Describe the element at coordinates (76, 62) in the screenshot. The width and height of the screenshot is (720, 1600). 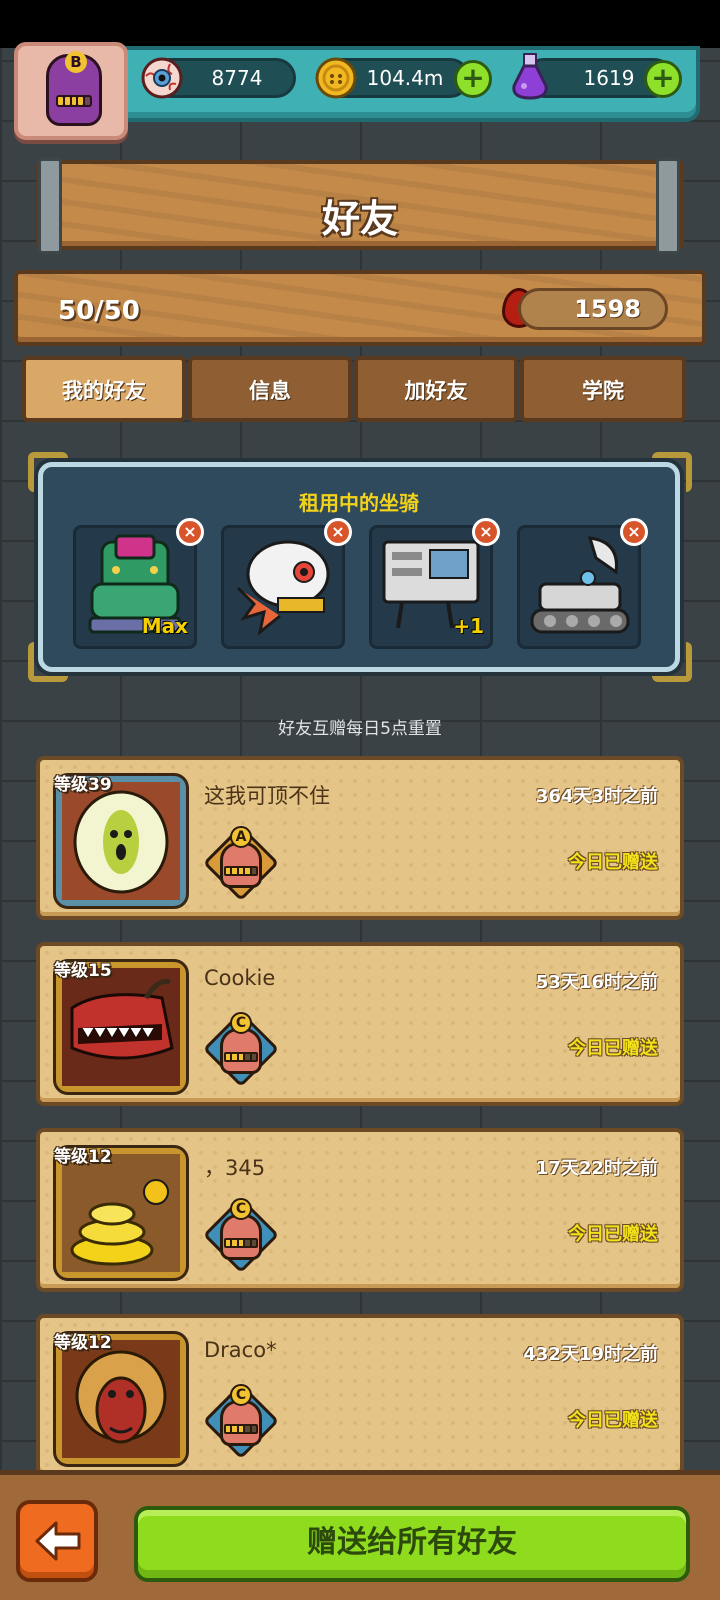
I see `player-rank-letter: B` at that location.